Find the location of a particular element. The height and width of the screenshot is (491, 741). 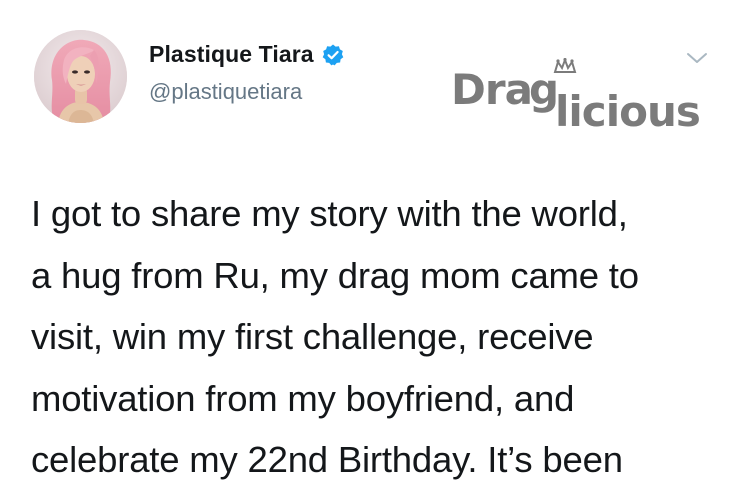

tweet-text-line: celebrate my 22nd Birthday. It’s been is located at coordinates (327, 459).